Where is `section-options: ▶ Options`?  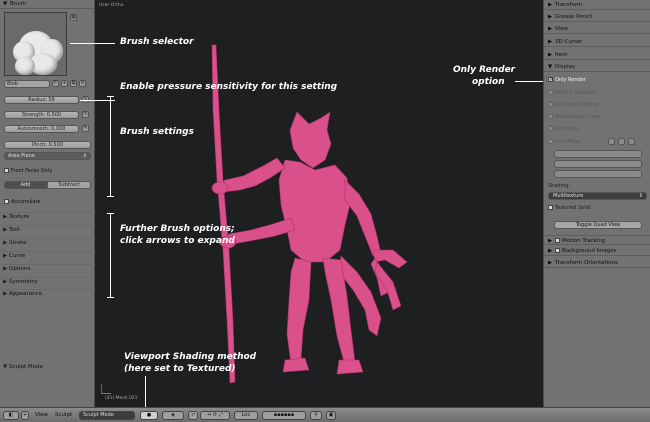 section-options: ▶ Options is located at coordinates (47, 268).